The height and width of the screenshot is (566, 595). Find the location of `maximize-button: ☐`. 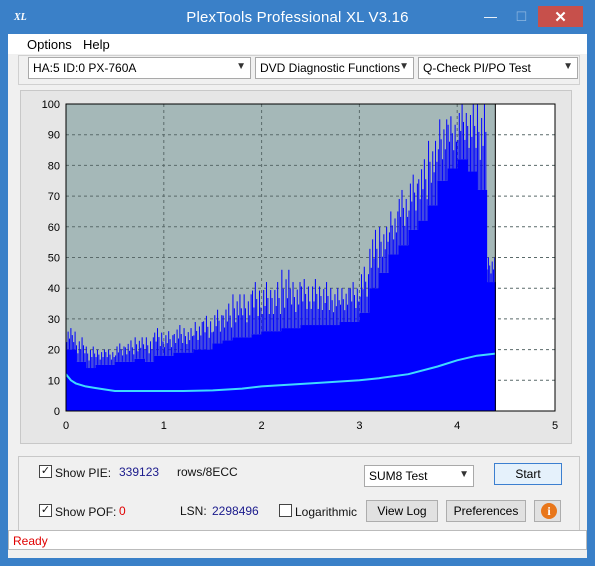

maximize-button: ☐ is located at coordinates (521, 16).